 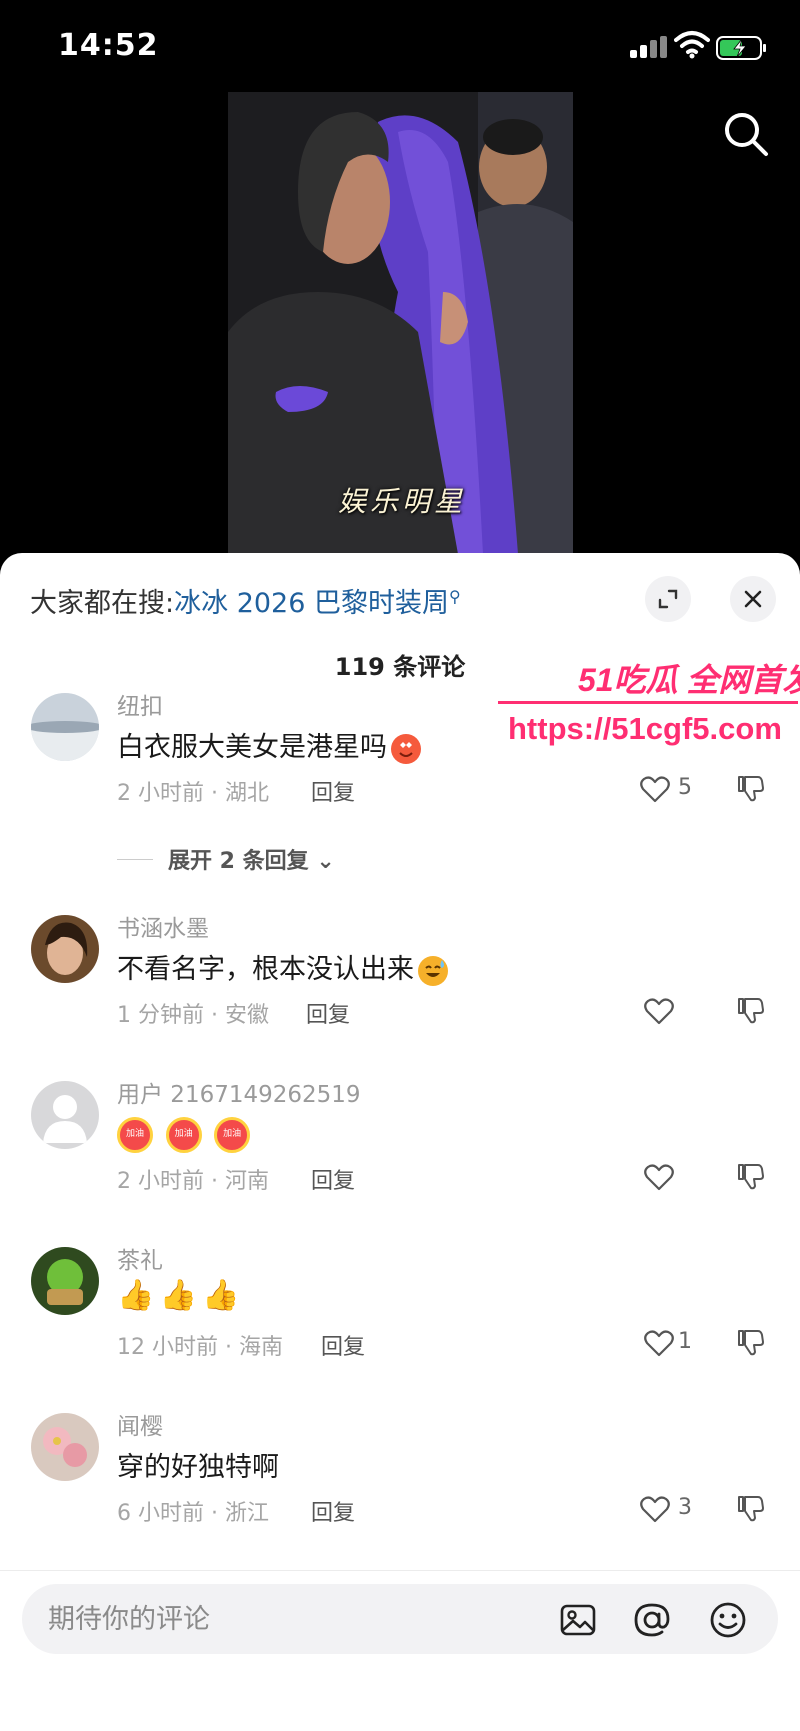 I want to click on comment-username: 茶礼, so click(x=140, y=1258).